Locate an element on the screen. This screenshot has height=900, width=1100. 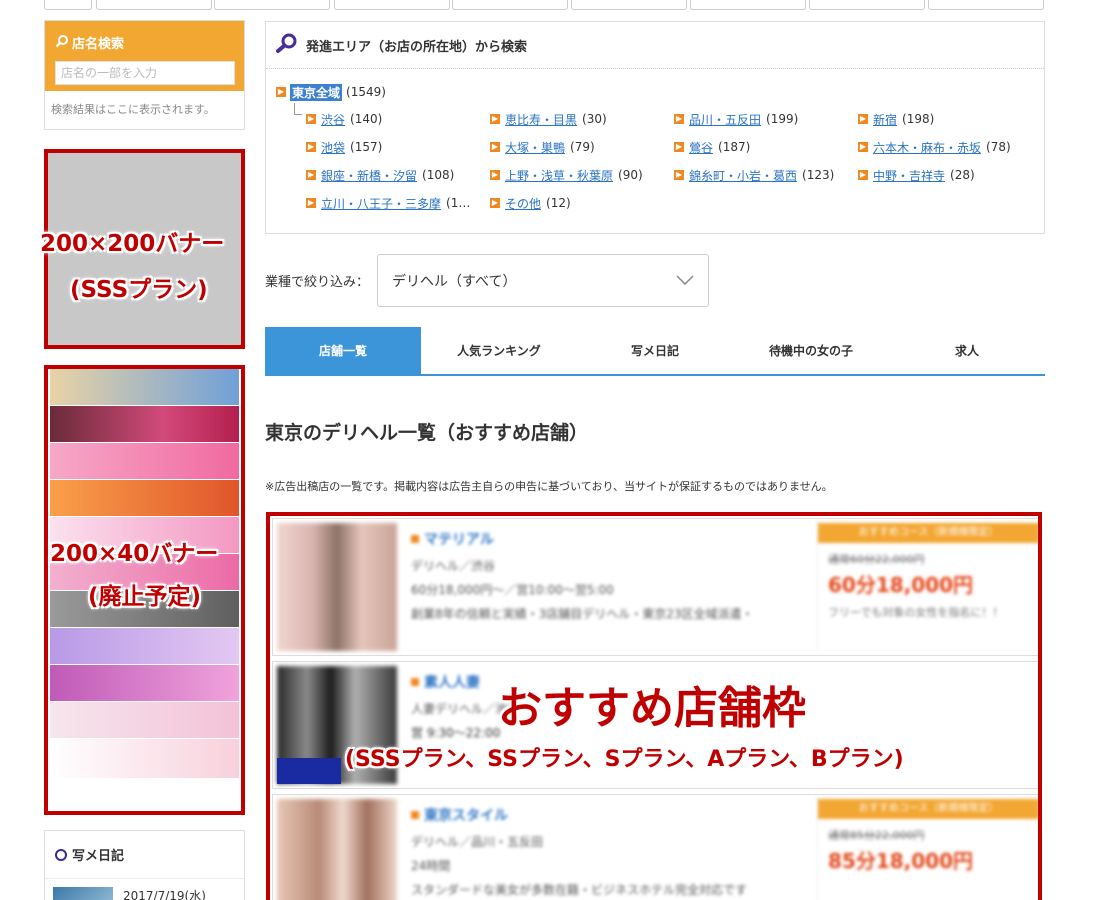
tab-jobs: 求人 is located at coordinates (967, 350).